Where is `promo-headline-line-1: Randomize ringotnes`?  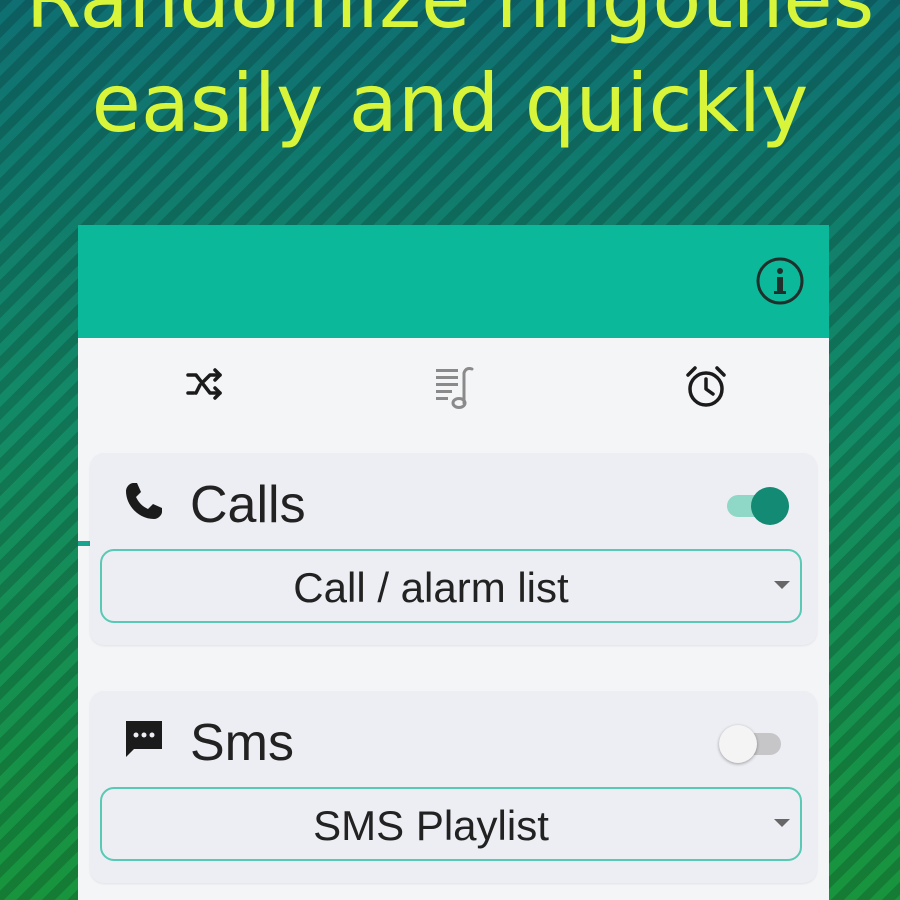
promo-headline-line-1: Randomize ringotnes is located at coordinates (450, 20).